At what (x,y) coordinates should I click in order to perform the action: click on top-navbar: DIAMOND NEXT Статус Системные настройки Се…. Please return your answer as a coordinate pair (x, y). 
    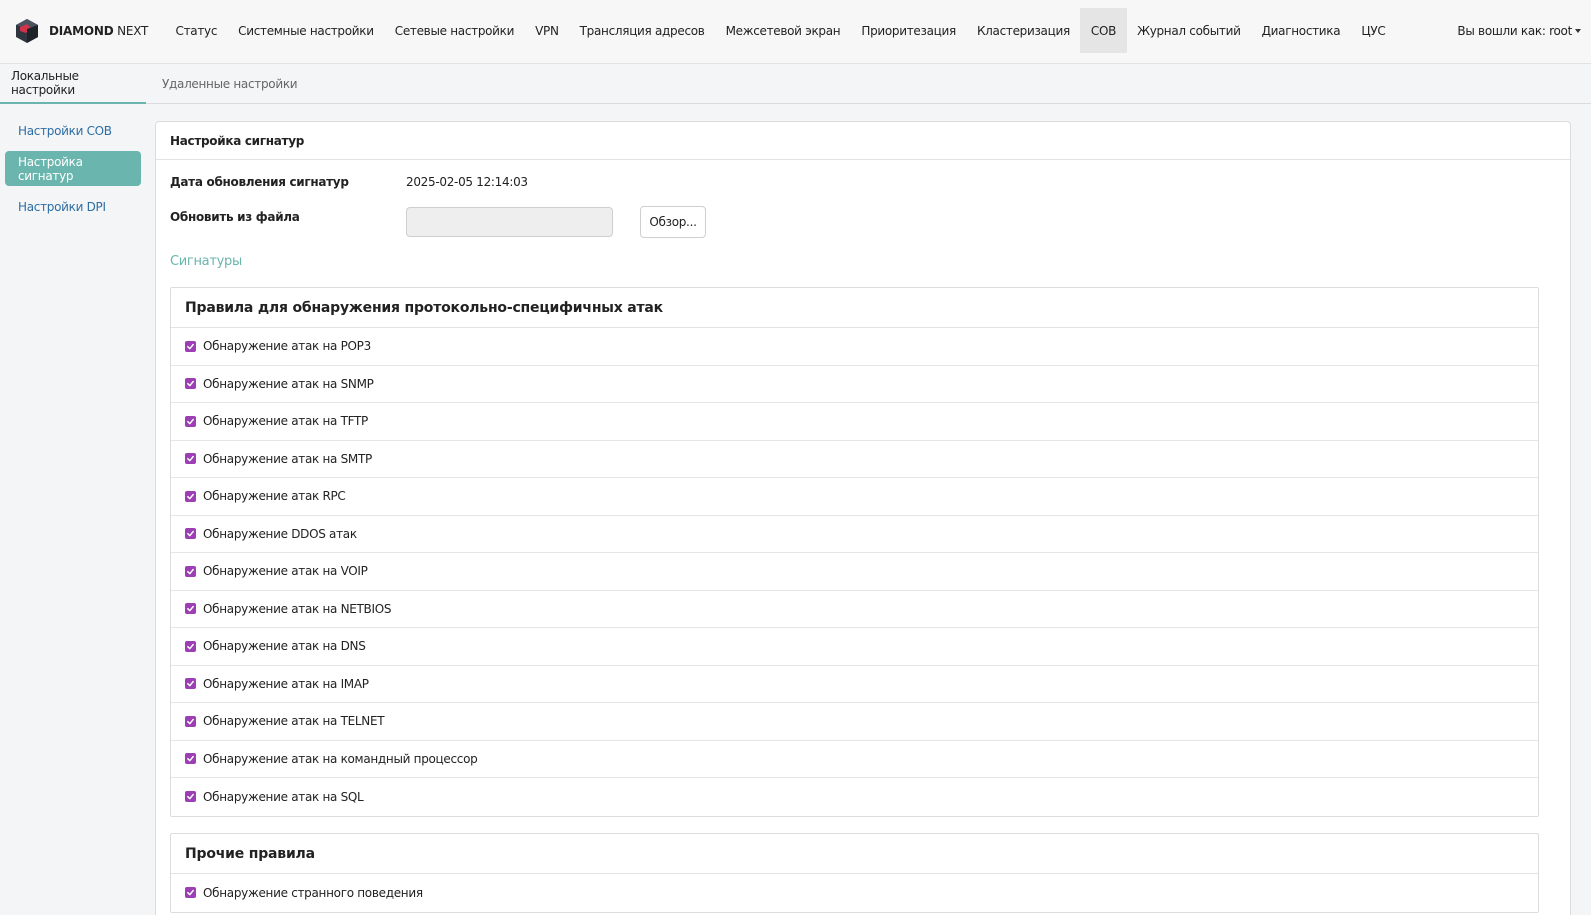
    Looking at the image, I should click on (795, 32).